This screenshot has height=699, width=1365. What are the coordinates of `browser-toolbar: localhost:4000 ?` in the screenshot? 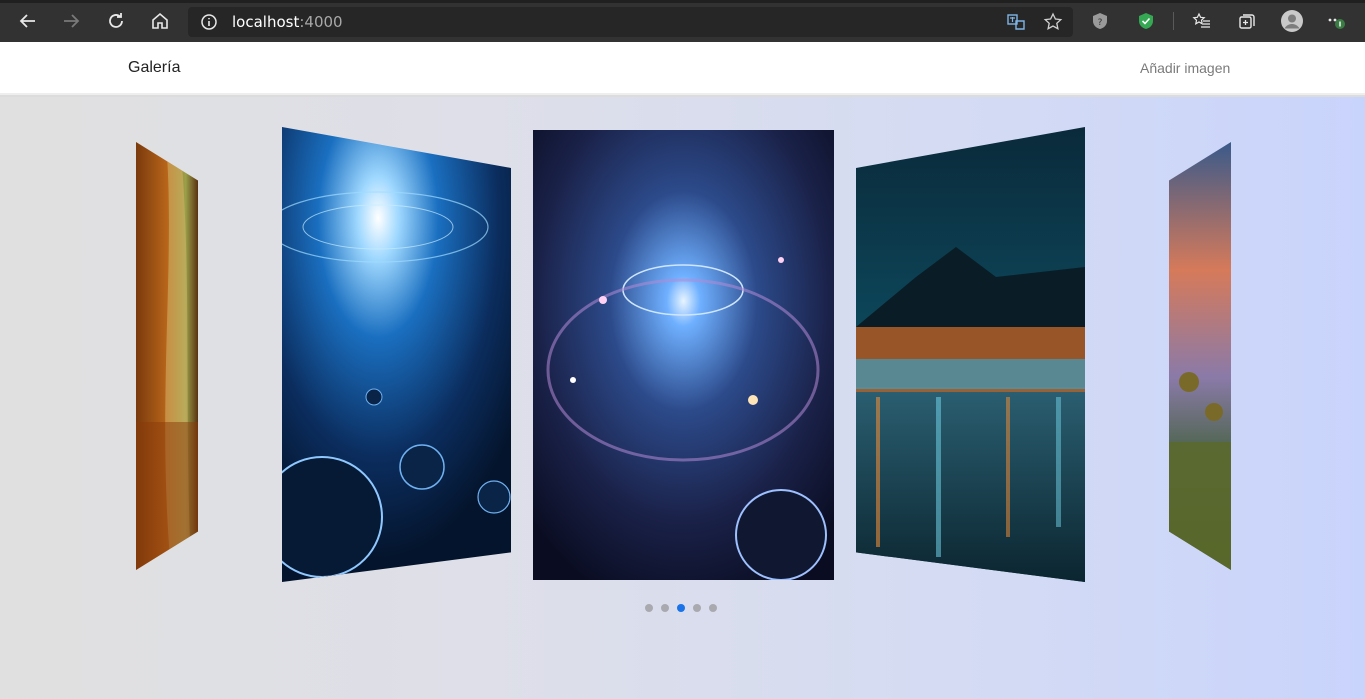 It's located at (682, 21).